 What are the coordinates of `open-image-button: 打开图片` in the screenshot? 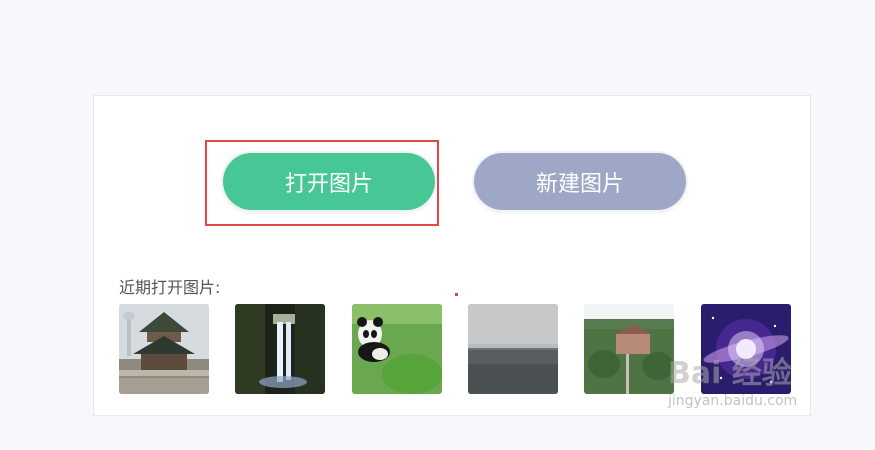 It's located at (329, 181).